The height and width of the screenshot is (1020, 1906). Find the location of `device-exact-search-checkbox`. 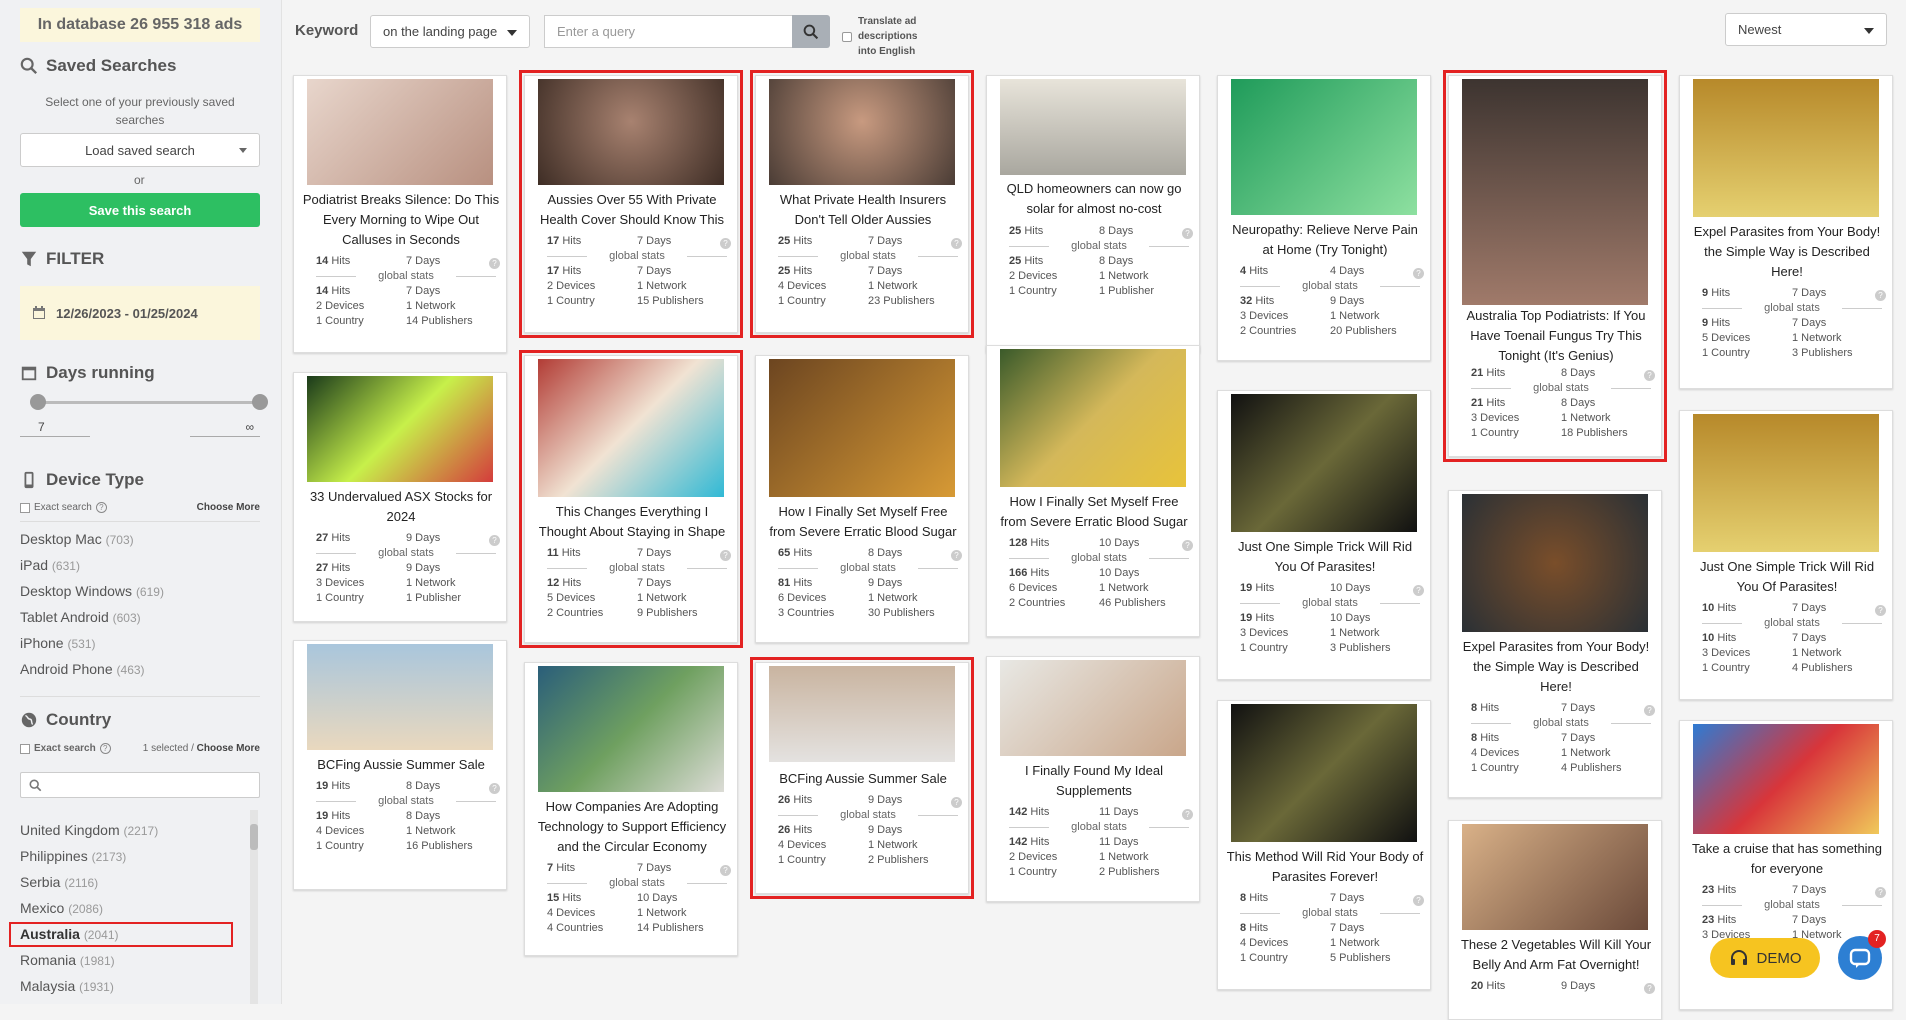

device-exact-search-checkbox is located at coordinates (25, 507).